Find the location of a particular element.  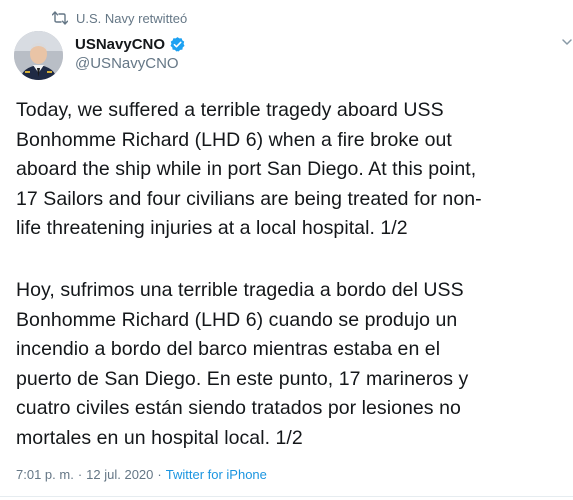

tweet-date: 12 jul. 2020 is located at coordinates (119, 474).